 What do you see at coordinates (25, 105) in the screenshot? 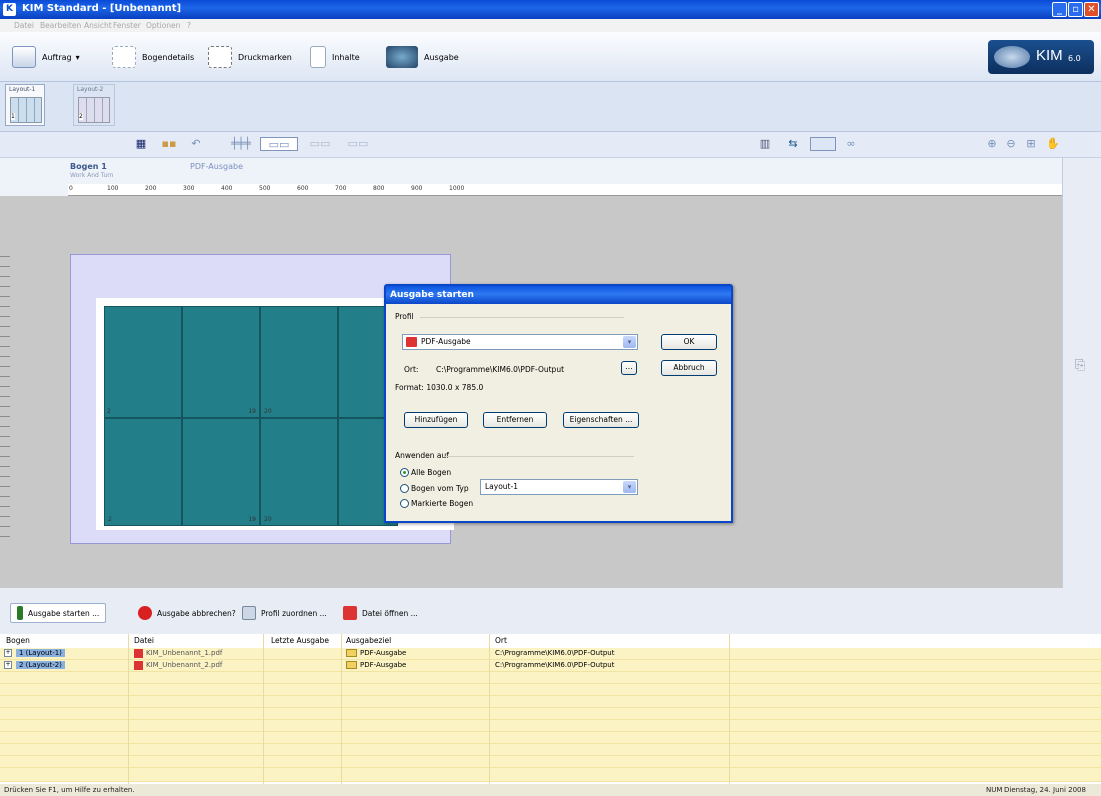
I see `layout-tab-1: Layout-1 1` at bounding box center [25, 105].